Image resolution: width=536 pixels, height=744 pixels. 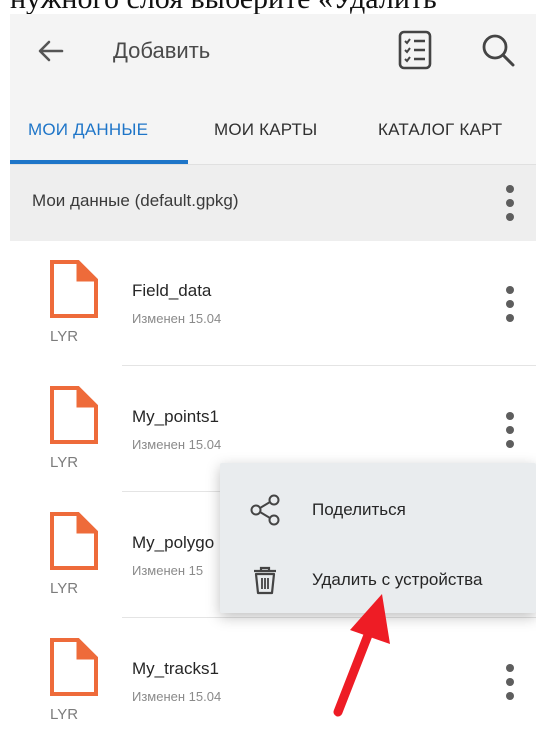 I want to click on document-caption: нужного слоя выберите «Удалить, so click(x=268, y=7).